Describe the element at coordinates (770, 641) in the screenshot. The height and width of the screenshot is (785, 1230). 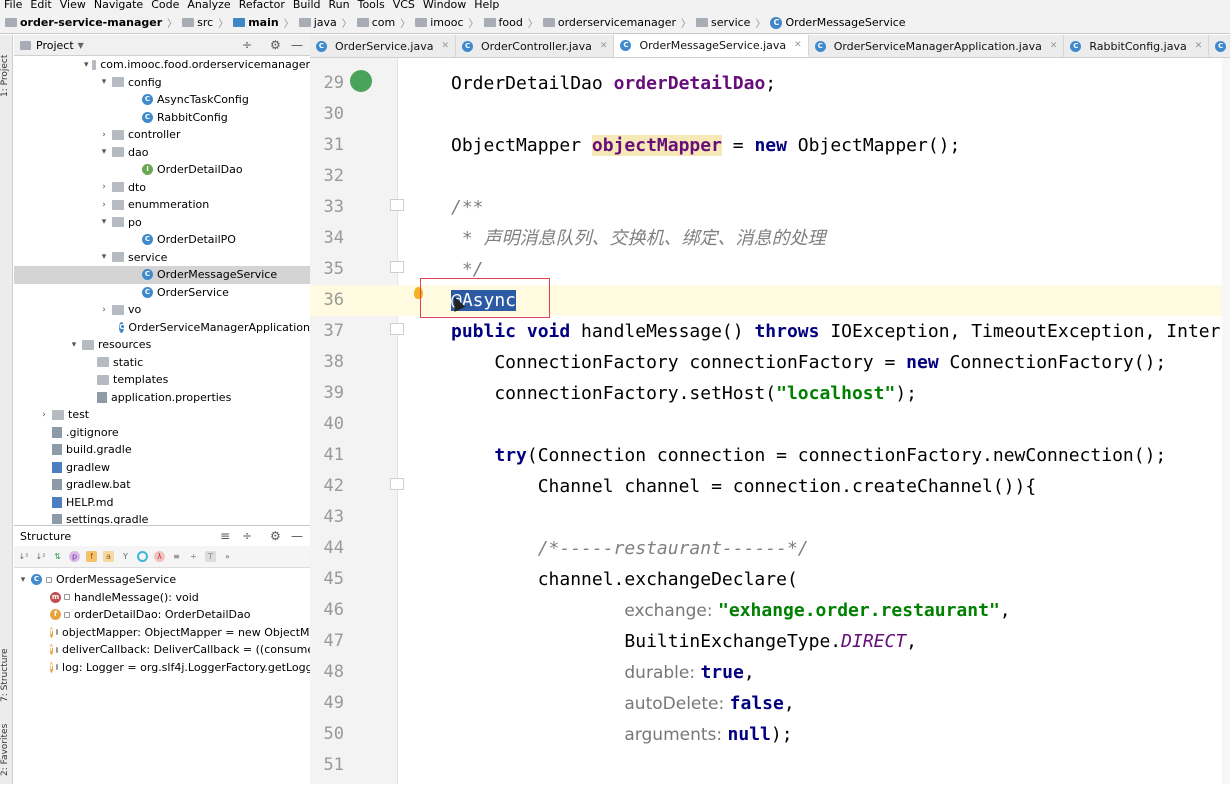
I see `code-line: 47 BuiltinExchangeType.DIRECT,` at that location.